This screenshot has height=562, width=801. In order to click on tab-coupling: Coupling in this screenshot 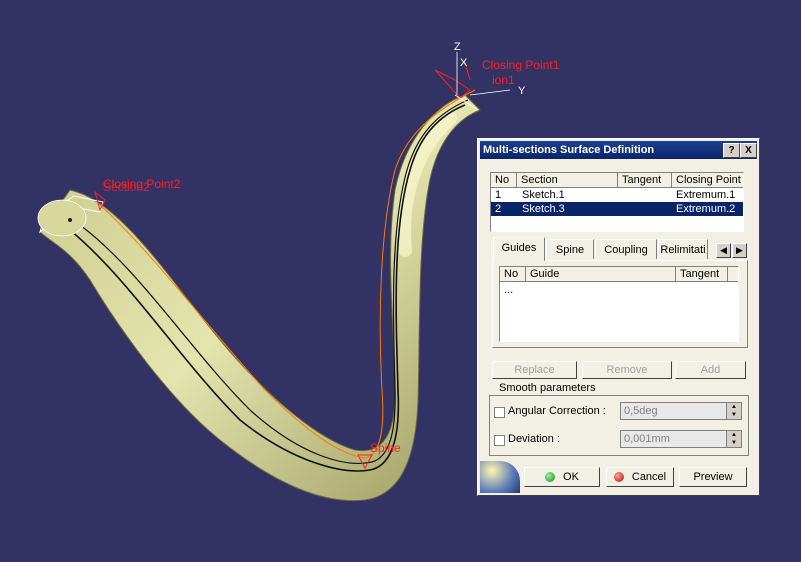, I will do `click(626, 249)`.